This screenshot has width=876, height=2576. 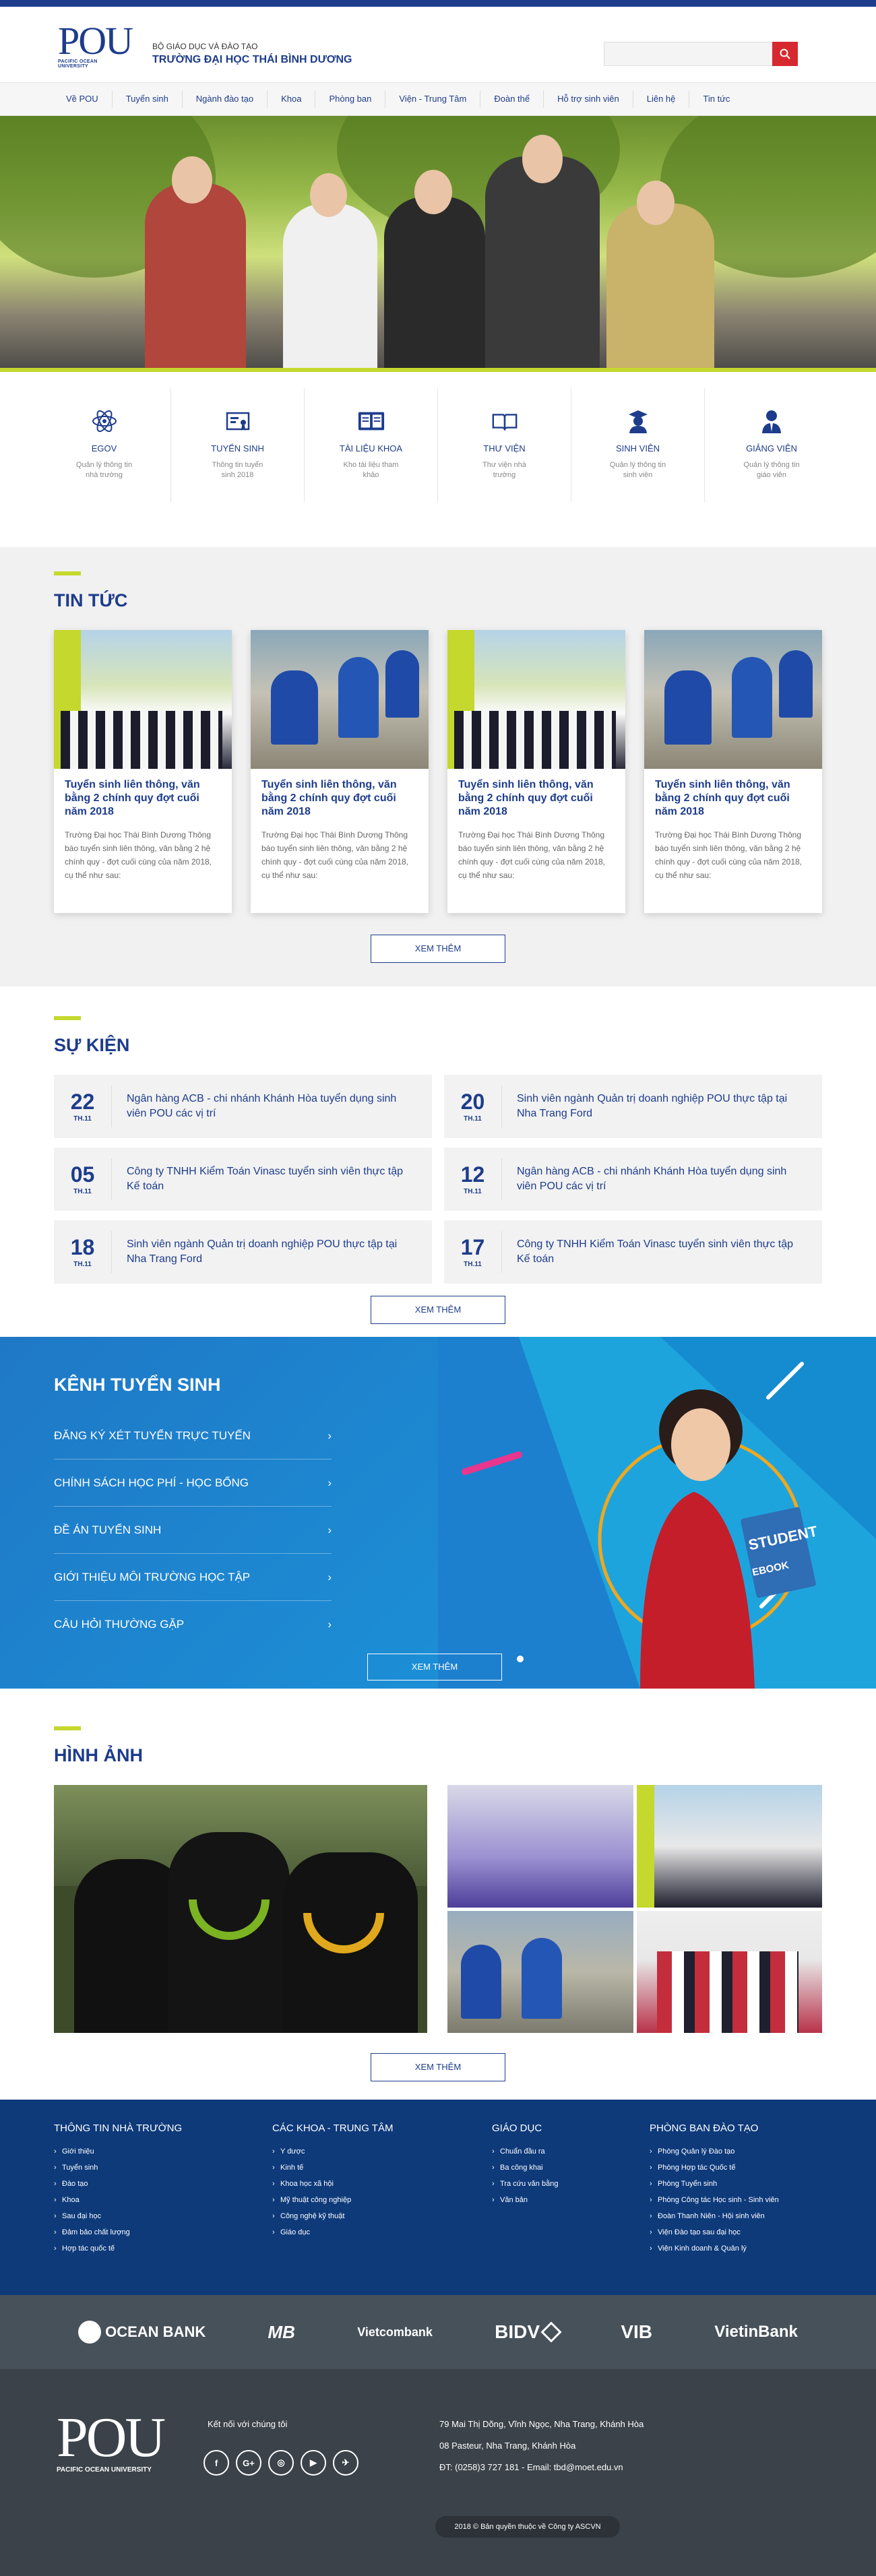 What do you see at coordinates (589, 99) in the screenshot?
I see `nav-ho-tro-sinh-vien: Hỗ trợ sinh viên` at bounding box center [589, 99].